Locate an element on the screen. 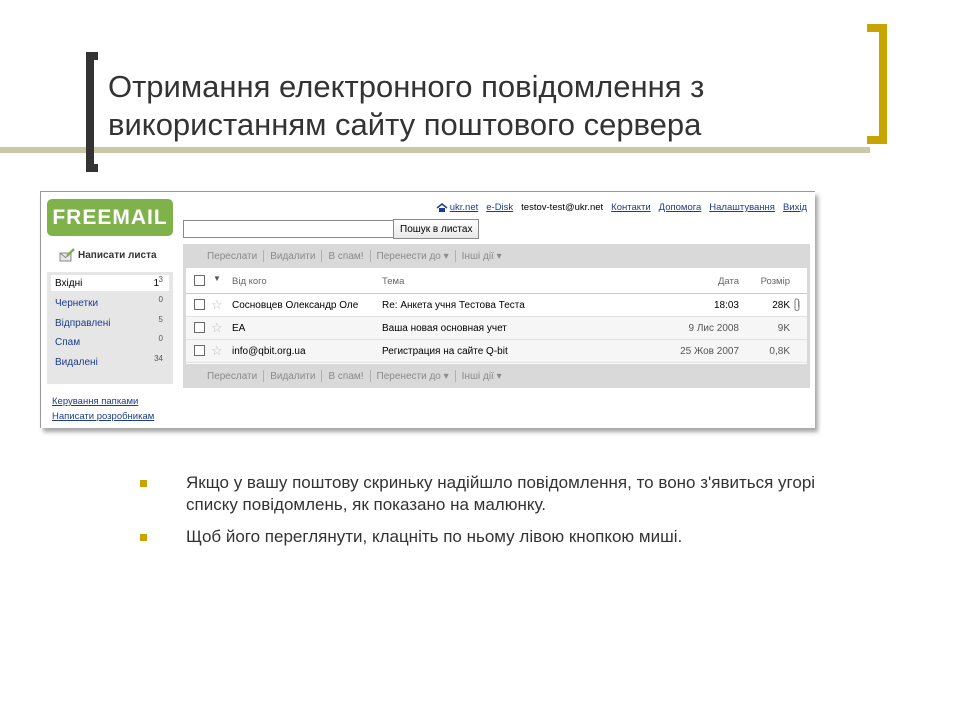 The width and height of the screenshot is (960, 720). message-from: EA is located at coordinates (300, 328).